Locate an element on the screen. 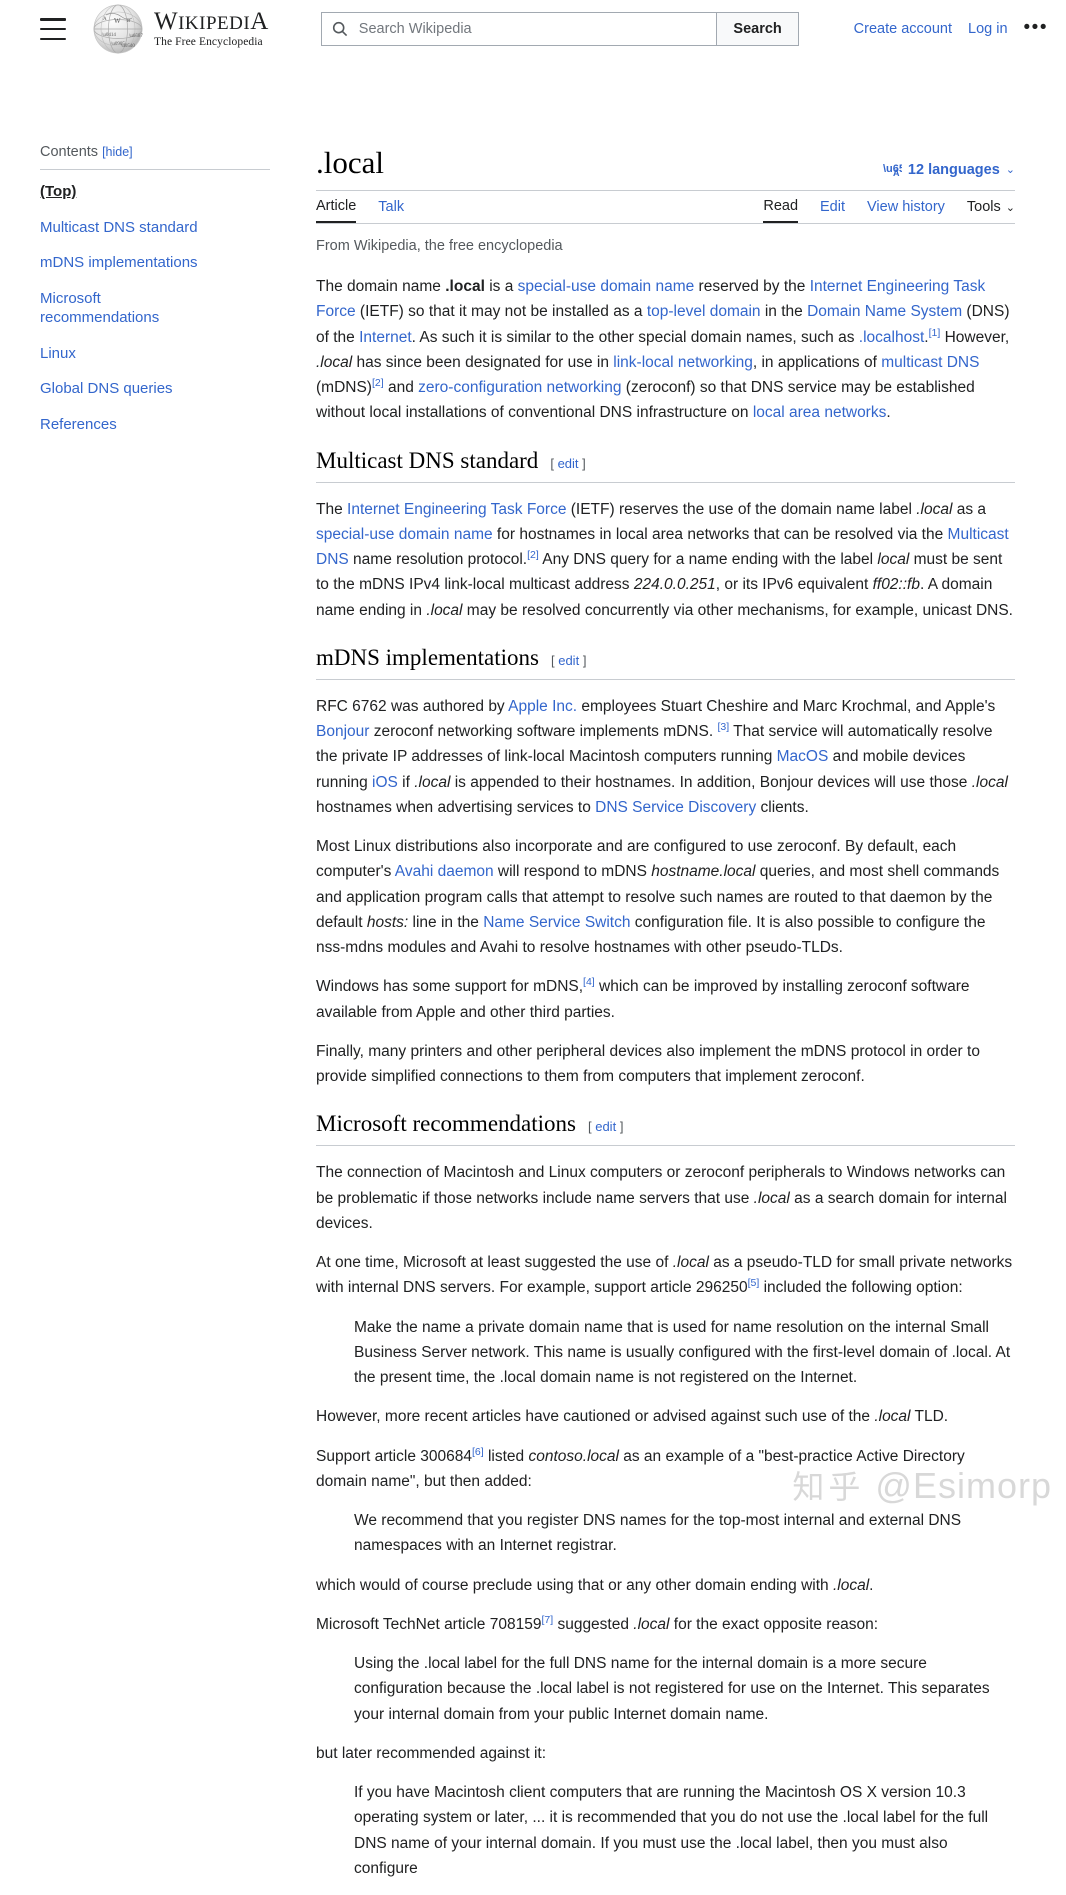  toc-hide-button: [hide] is located at coordinates (117, 152).